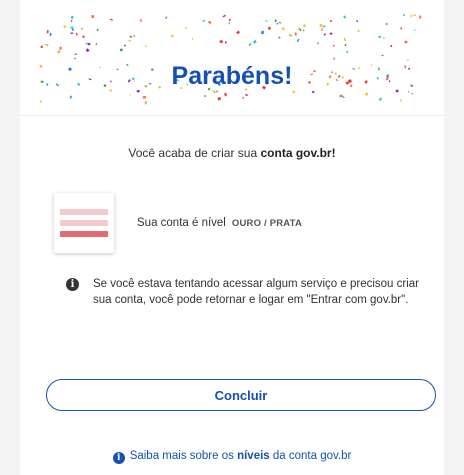 The image size is (464, 475). I want to click on levels-link: níveis, so click(253, 456).